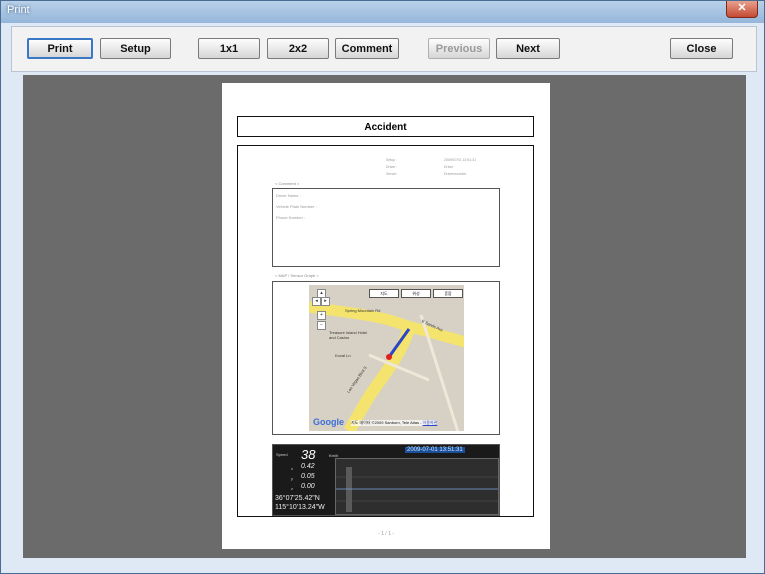 The height and width of the screenshot is (574, 765). What do you see at coordinates (292, 468) in the screenshot?
I see `x-axis-label: x` at bounding box center [292, 468].